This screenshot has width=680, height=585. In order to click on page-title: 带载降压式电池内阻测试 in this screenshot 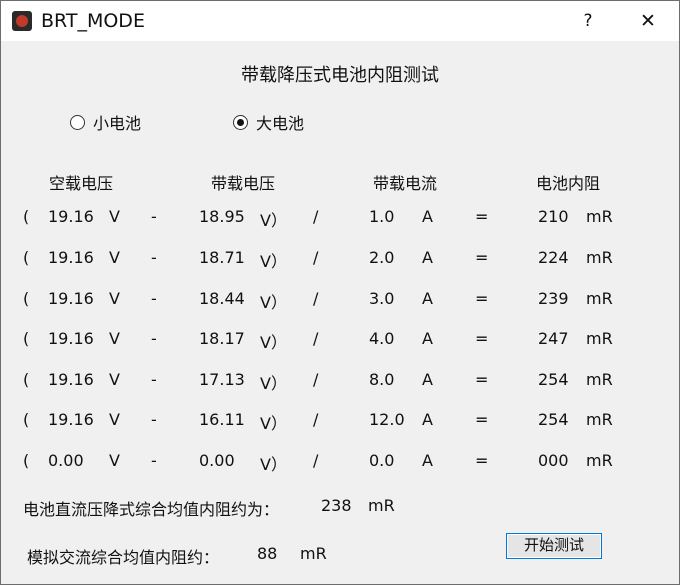, I will do `click(340, 75)`.